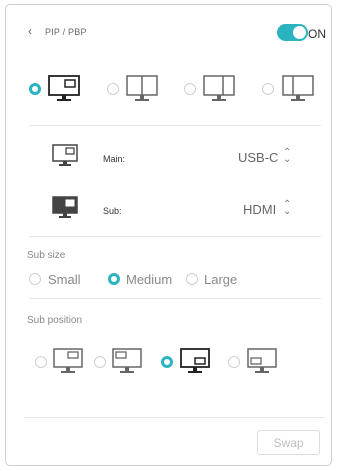 The image size is (338, 471). What do you see at coordinates (258, 157) in the screenshot?
I see `main-source-value: USB-C` at bounding box center [258, 157].